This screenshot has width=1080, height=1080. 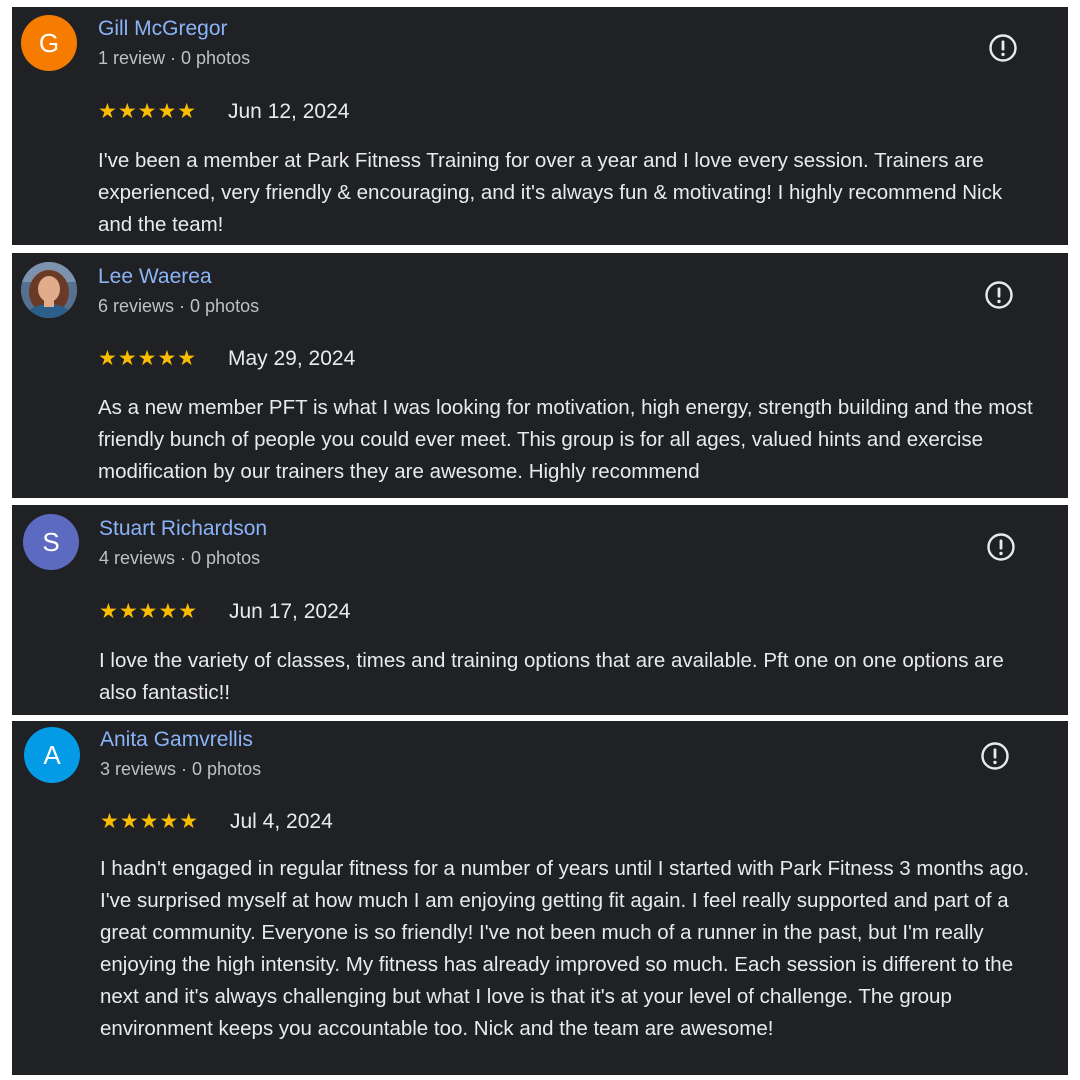 I want to click on reviewer-name: Lee Waerea, so click(x=155, y=277).